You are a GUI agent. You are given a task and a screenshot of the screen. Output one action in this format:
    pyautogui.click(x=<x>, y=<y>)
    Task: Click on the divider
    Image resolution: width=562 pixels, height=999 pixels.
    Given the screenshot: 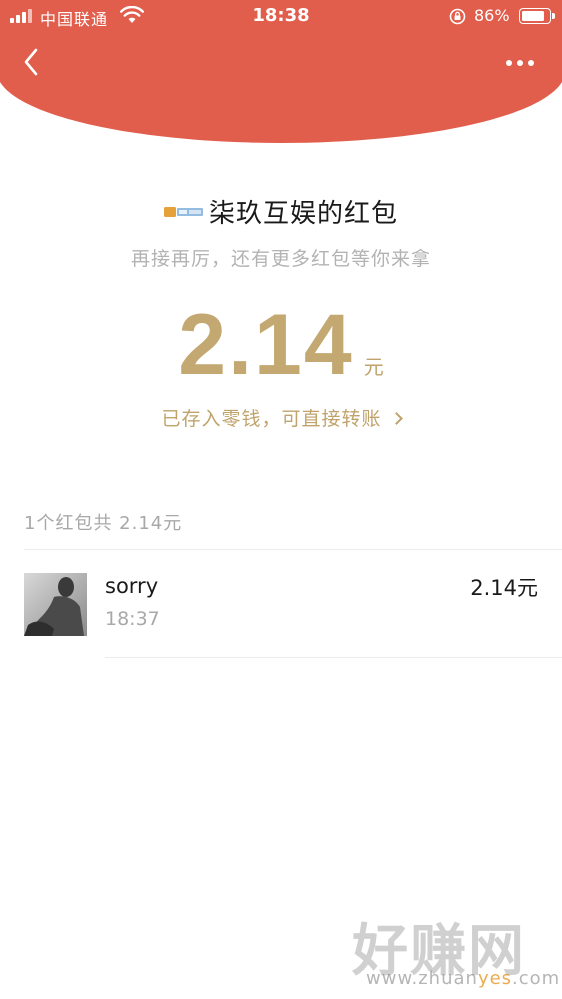 What is the action you would take?
    pyautogui.click(x=333, y=657)
    